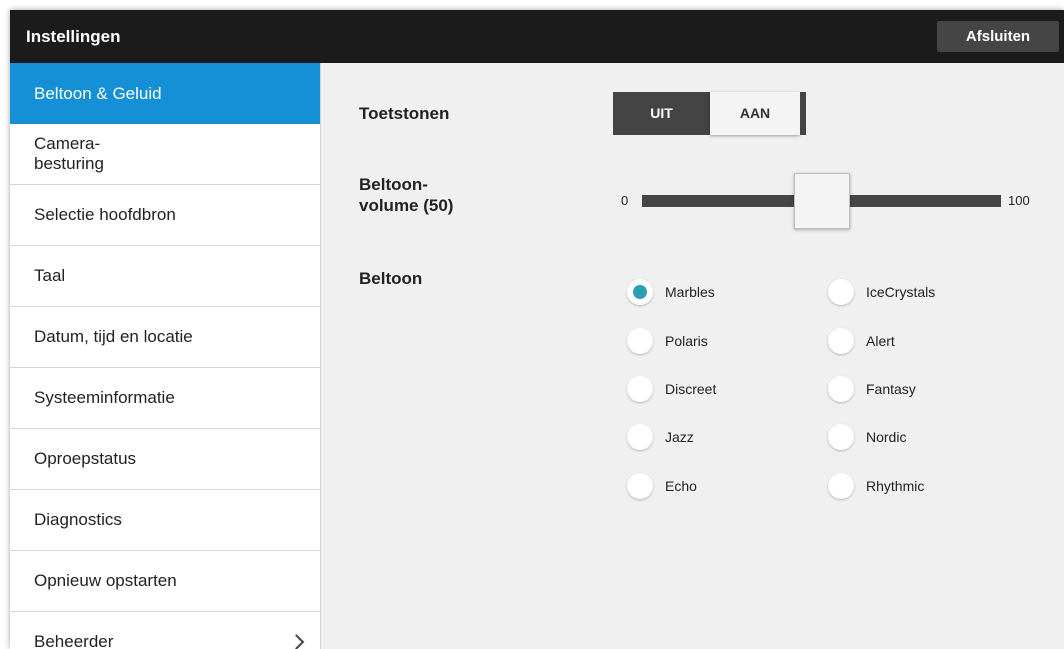  What do you see at coordinates (165, 276) in the screenshot?
I see `sidebar-item-language: Taal` at bounding box center [165, 276].